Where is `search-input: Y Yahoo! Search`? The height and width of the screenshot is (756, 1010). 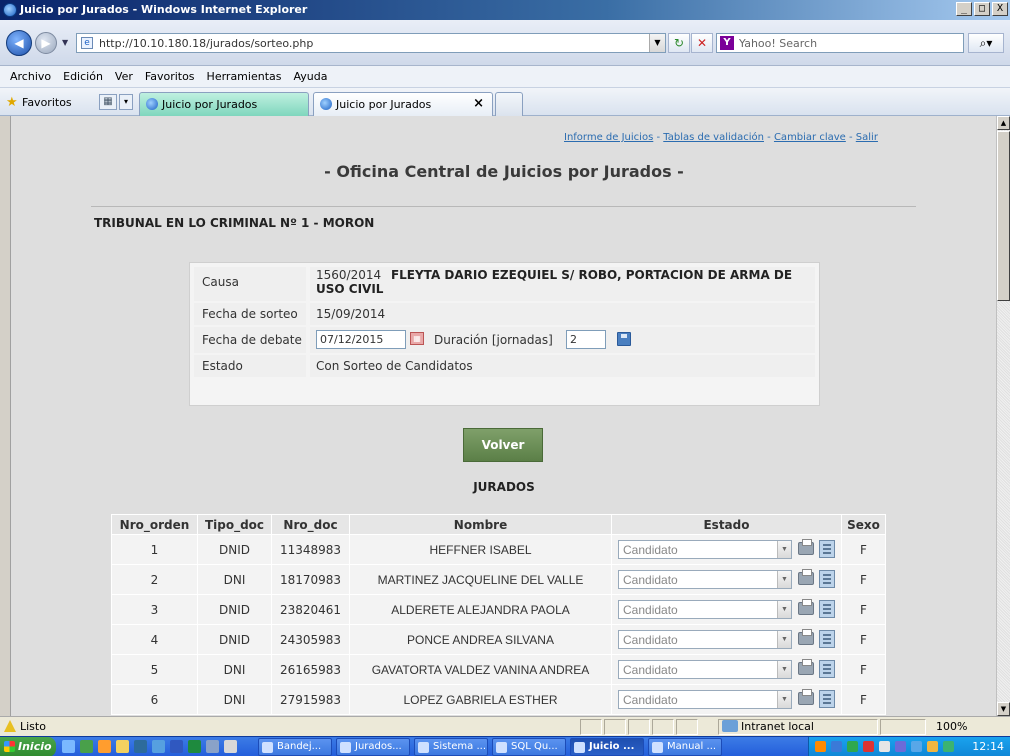
search-input: Y Yahoo! Search is located at coordinates (840, 43).